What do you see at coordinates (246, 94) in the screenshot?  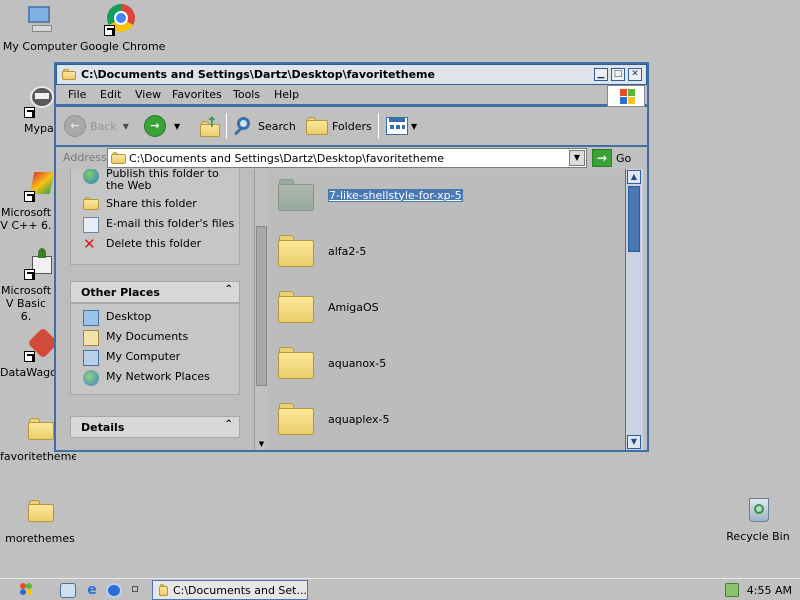 I see `menu-tools: Tools` at bounding box center [246, 94].